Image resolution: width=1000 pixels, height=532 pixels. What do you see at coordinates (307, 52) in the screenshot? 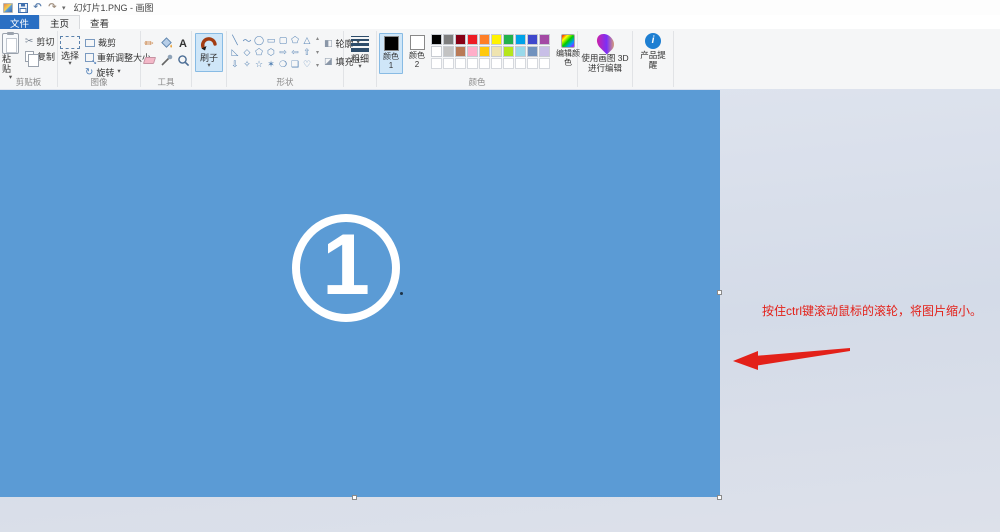
I see `shape-up-arrow: ⇧` at bounding box center [307, 52].